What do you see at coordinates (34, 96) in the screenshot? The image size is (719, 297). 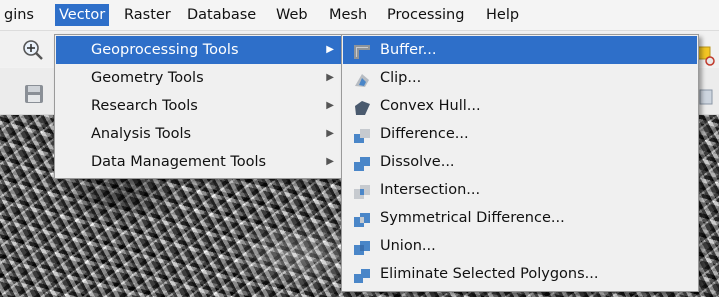 I see `save-icon` at bounding box center [34, 96].